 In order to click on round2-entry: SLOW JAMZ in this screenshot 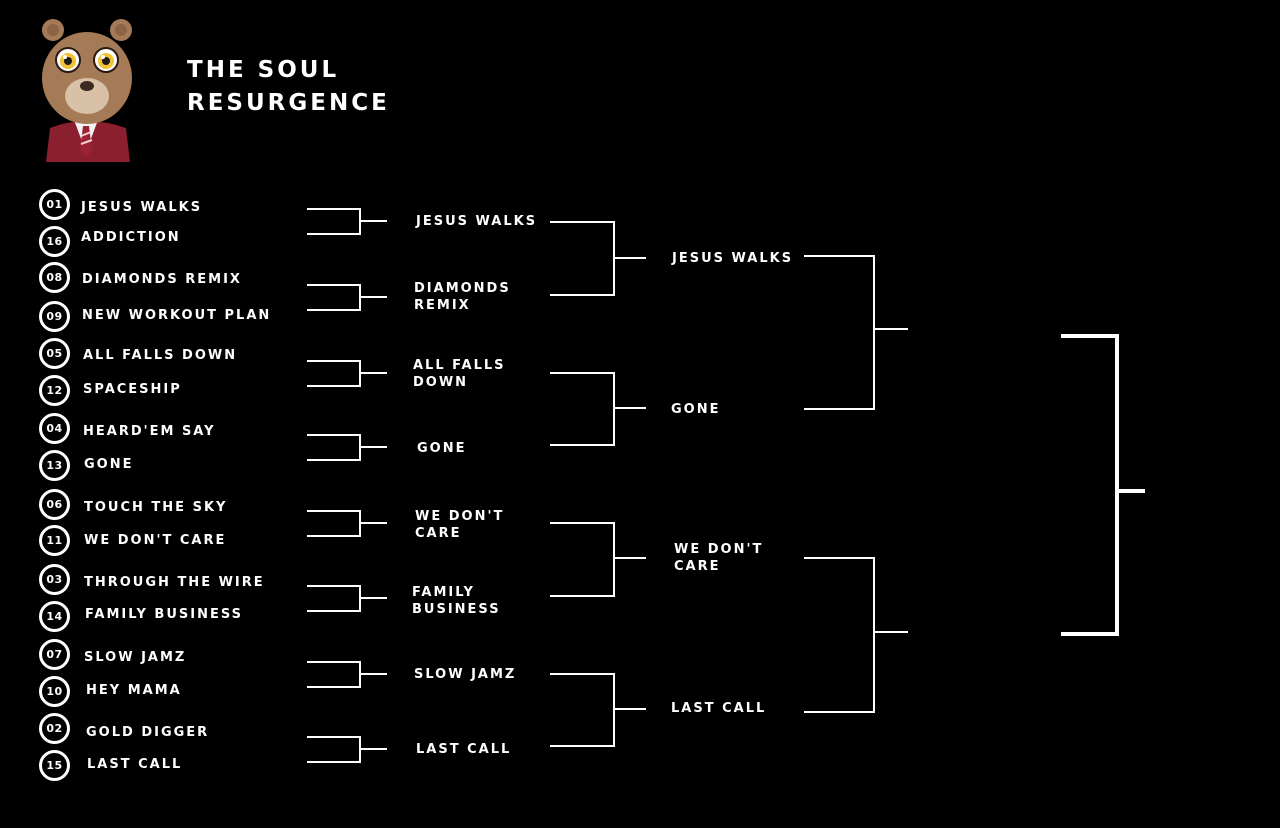, I will do `click(465, 674)`.